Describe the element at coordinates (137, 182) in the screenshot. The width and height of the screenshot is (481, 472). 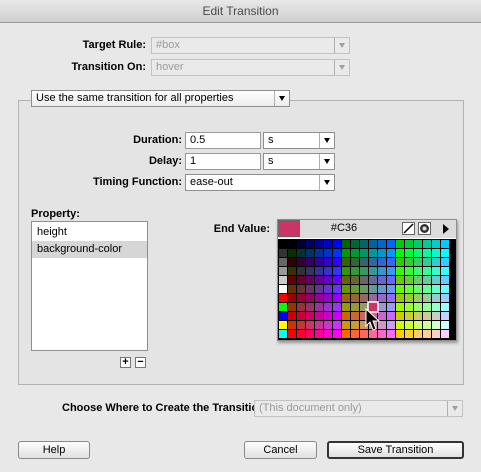
I see `timing-function-label: Timing Function:` at that location.